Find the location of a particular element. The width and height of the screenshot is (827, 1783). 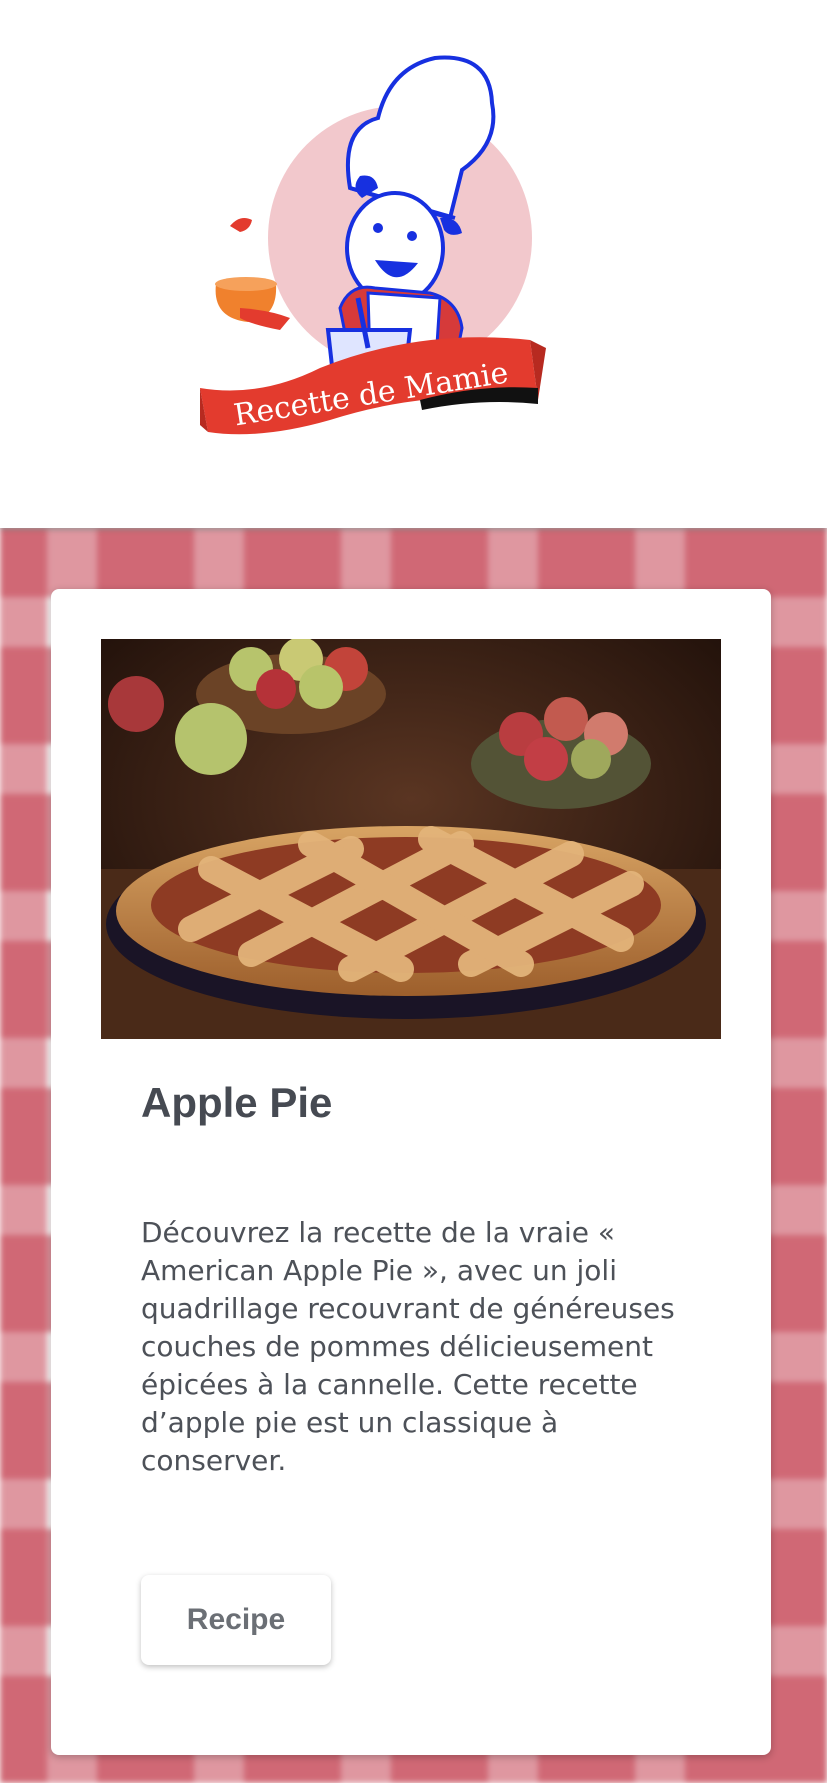

recipe-title: Apple Pie is located at coordinates (237, 1102).